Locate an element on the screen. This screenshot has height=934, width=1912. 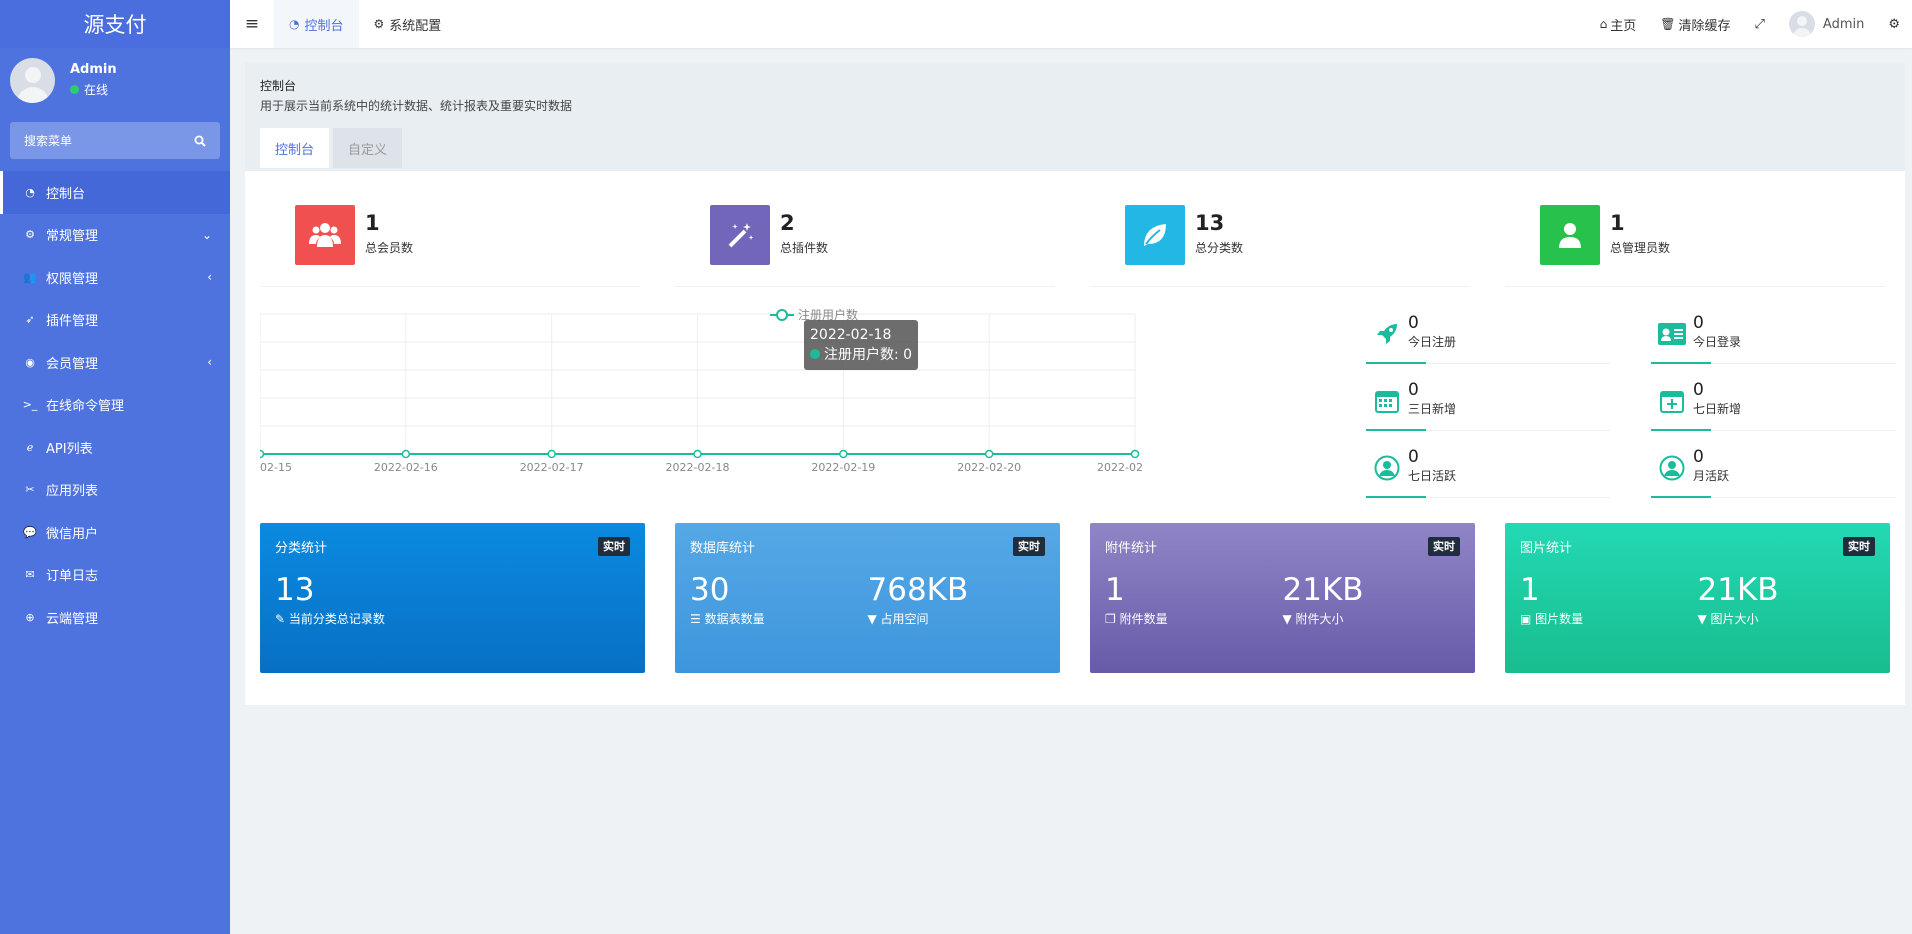
stat-value: 2 is located at coordinates (787, 223).